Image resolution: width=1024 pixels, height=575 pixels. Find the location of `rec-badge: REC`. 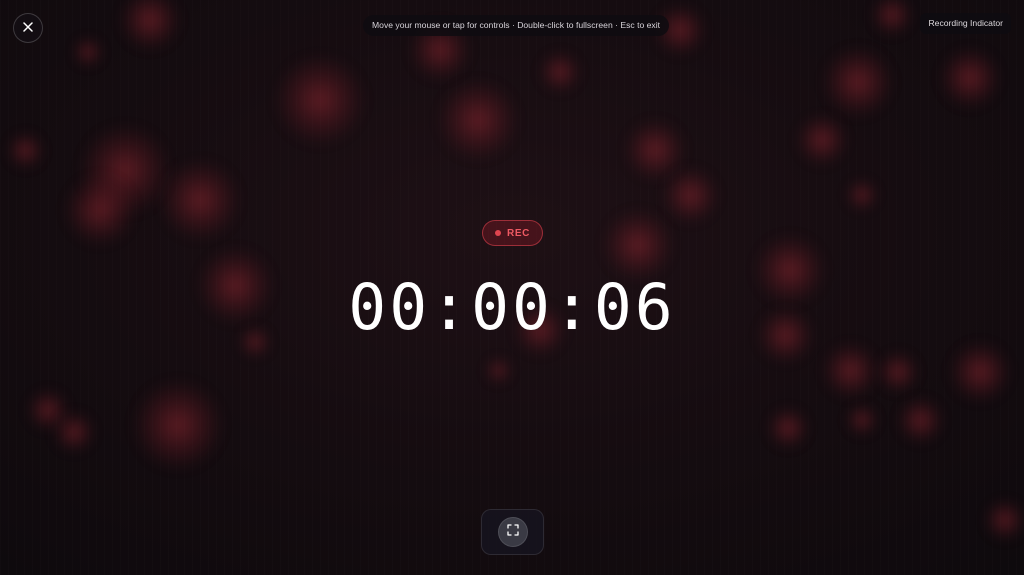

rec-badge: REC is located at coordinates (512, 233).